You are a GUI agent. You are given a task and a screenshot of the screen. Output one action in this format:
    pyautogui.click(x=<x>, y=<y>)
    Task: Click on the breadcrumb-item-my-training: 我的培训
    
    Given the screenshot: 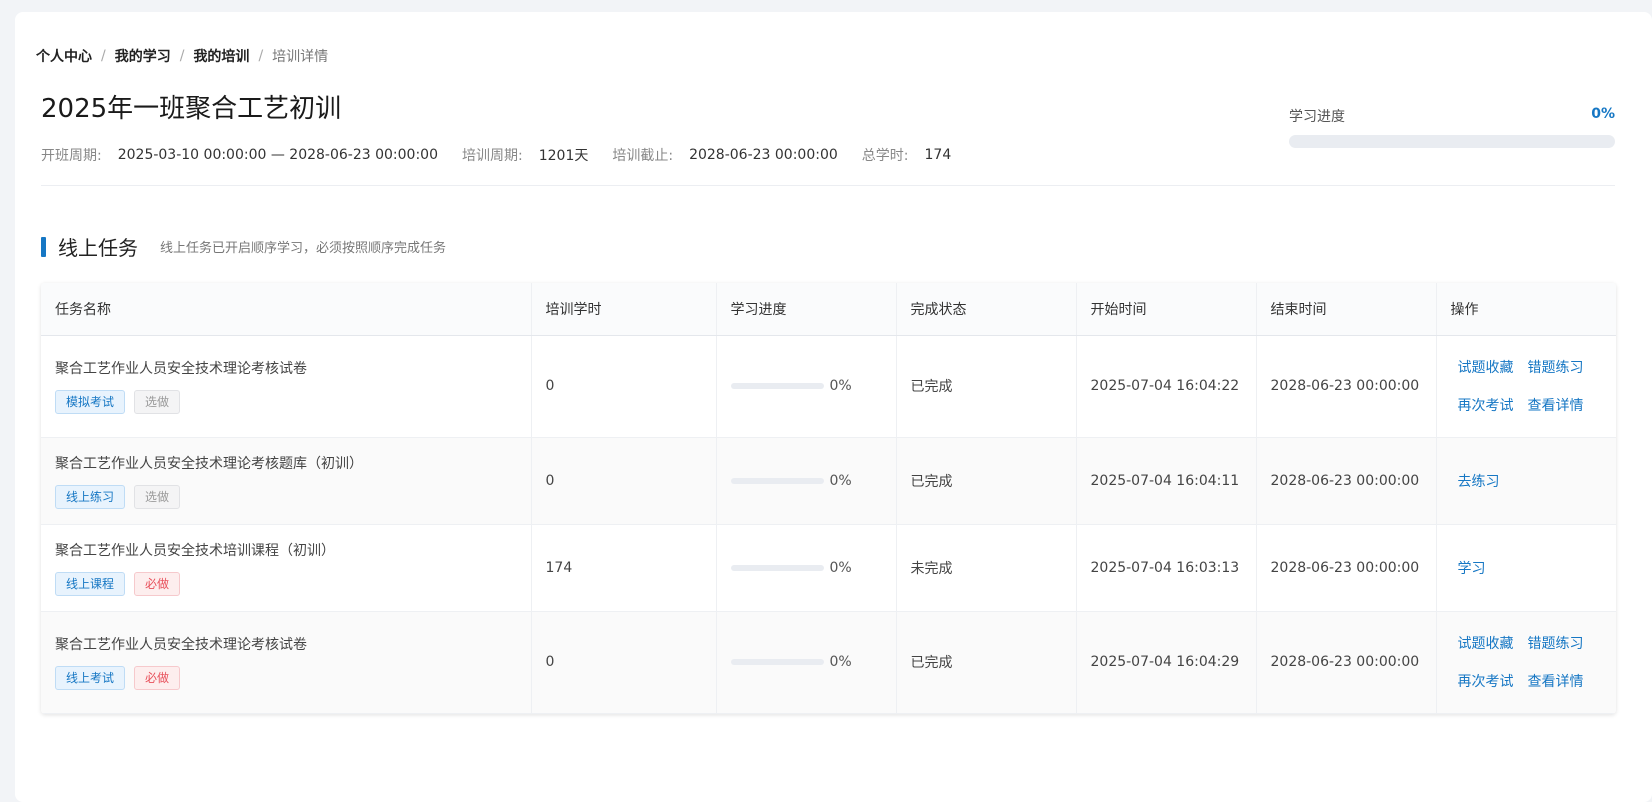 What is the action you would take?
    pyautogui.click(x=221, y=56)
    